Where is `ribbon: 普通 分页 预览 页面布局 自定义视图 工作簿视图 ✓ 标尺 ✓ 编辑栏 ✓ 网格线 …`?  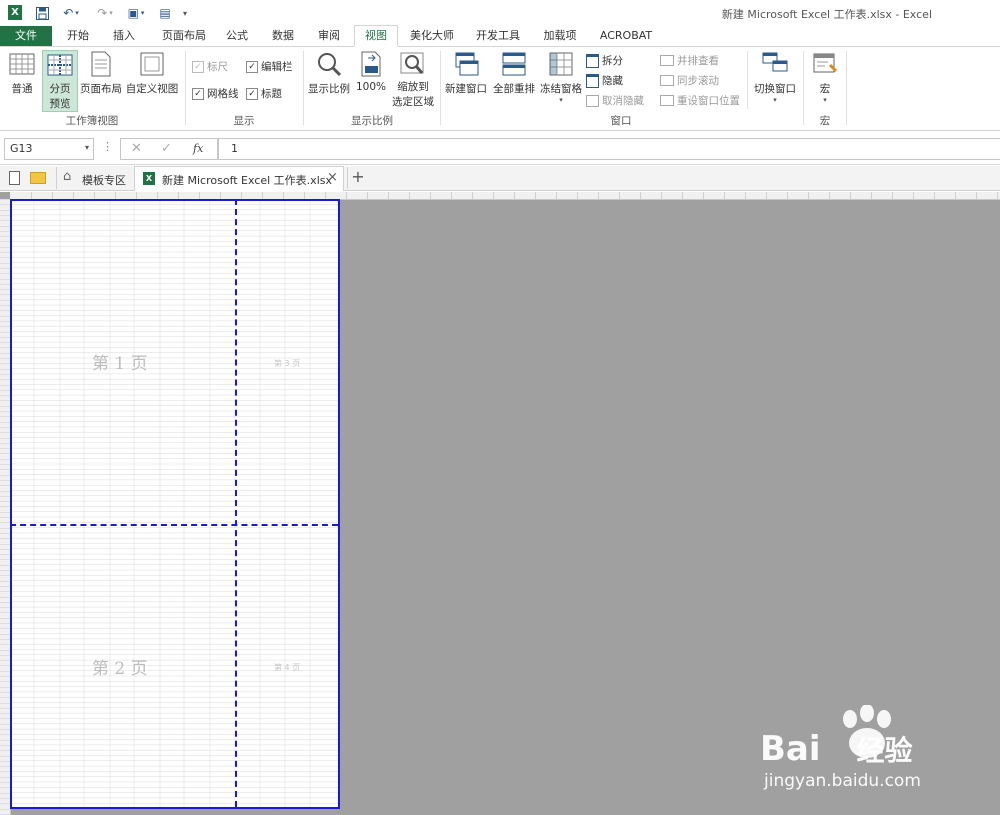 ribbon: 普通 分页 预览 页面布局 自定义视图 工作簿视图 ✓ 标尺 ✓ 编辑栏 ✓ 网格线 … is located at coordinates (500, 89).